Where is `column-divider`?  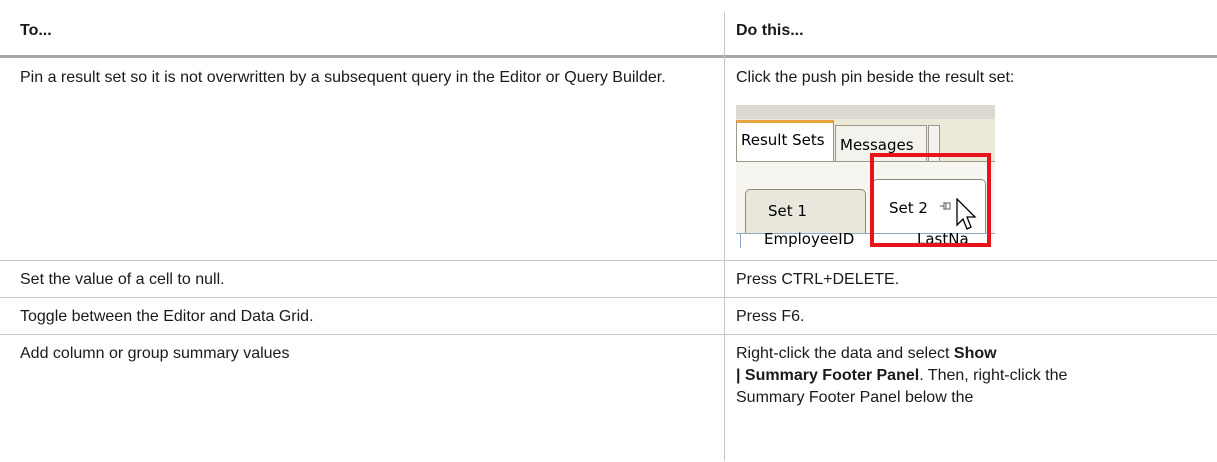 column-divider is located at coordinates (724, 236).